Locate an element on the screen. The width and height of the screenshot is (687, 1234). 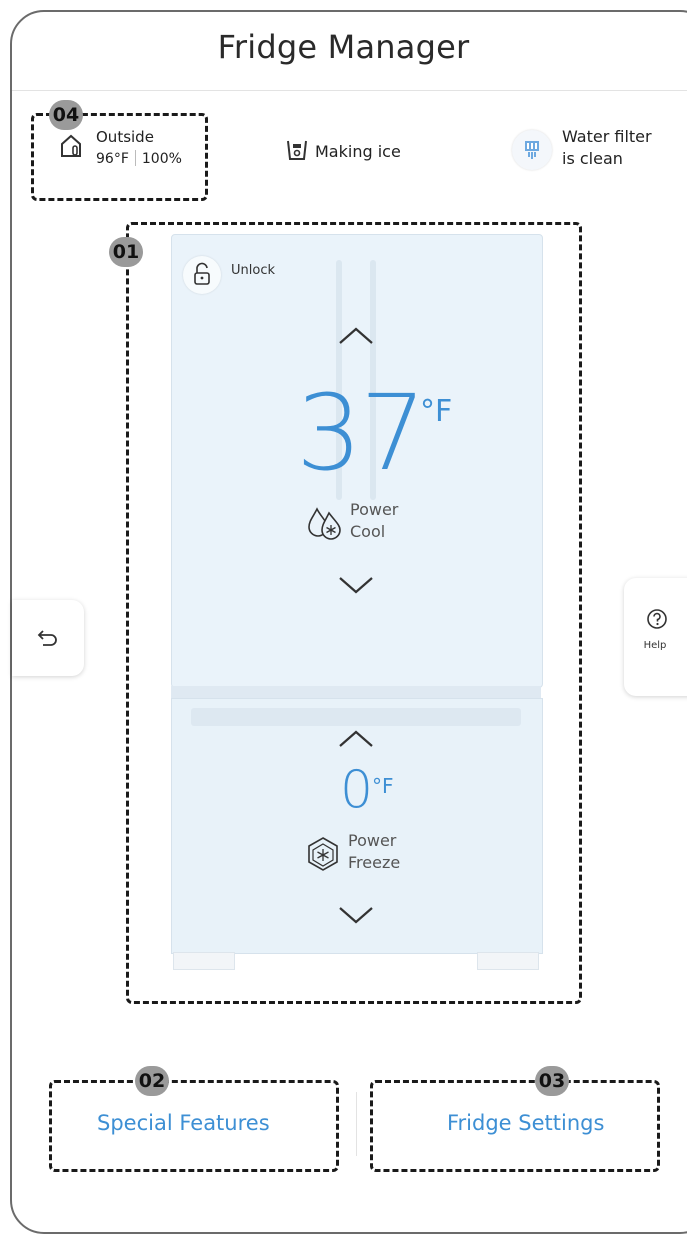
title-divider is located at coordinates (349, 90).